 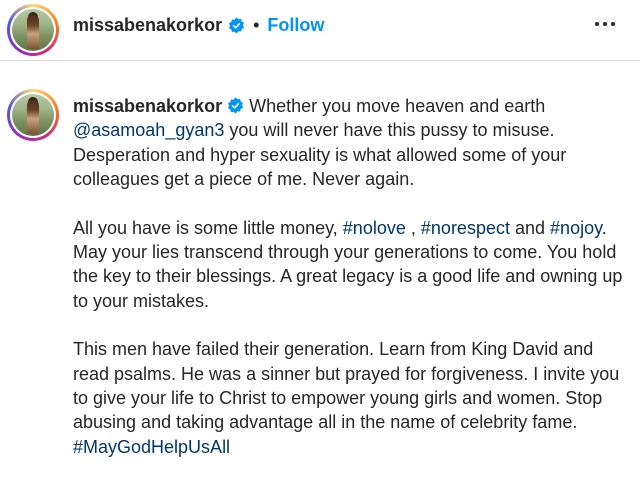 What do you see at coordinates (33, 115) in the screenshot?
I see `caption-avatar` at bounding box center [33, 115].